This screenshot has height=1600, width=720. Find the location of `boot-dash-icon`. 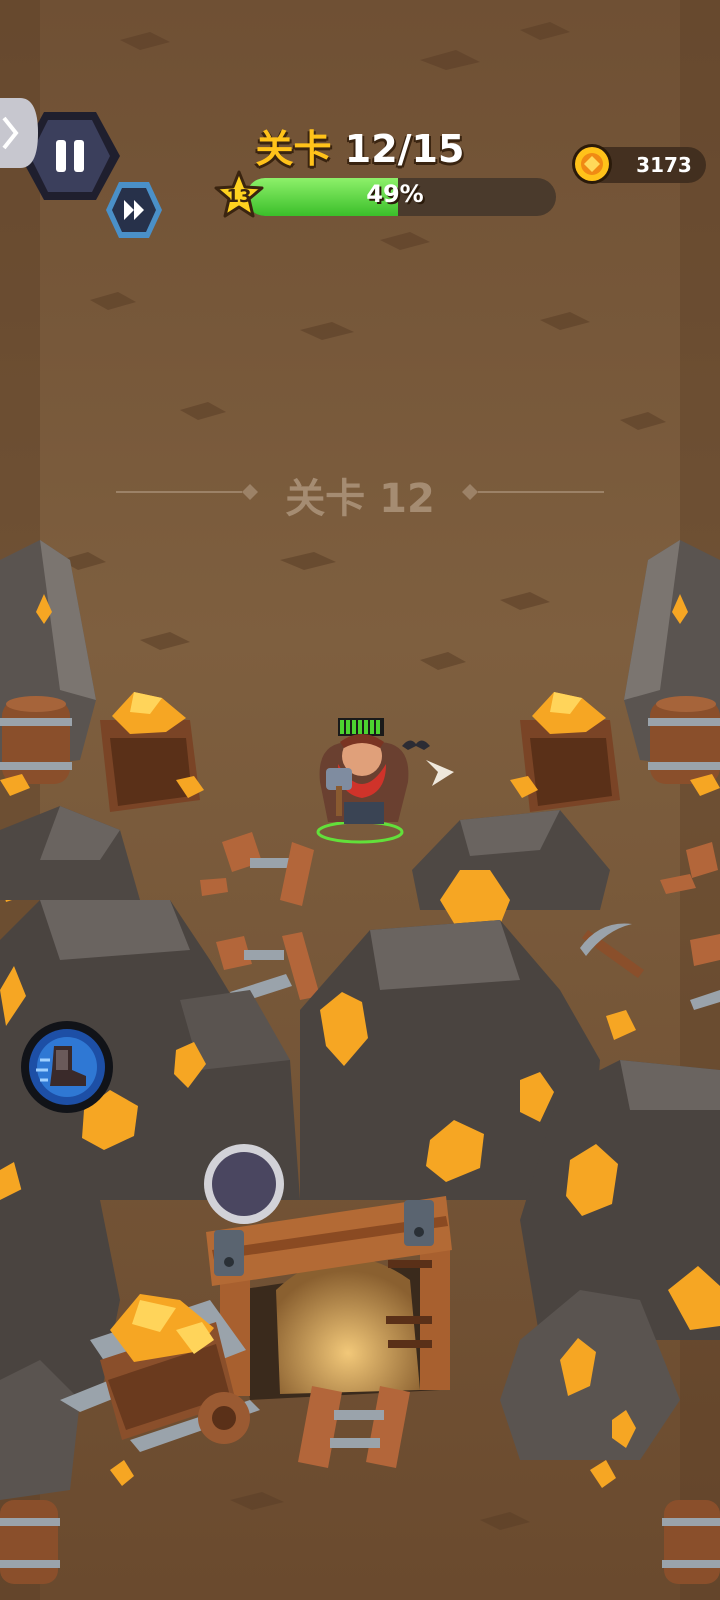

boot-dash-icon is located at coordinates (67, 1067).